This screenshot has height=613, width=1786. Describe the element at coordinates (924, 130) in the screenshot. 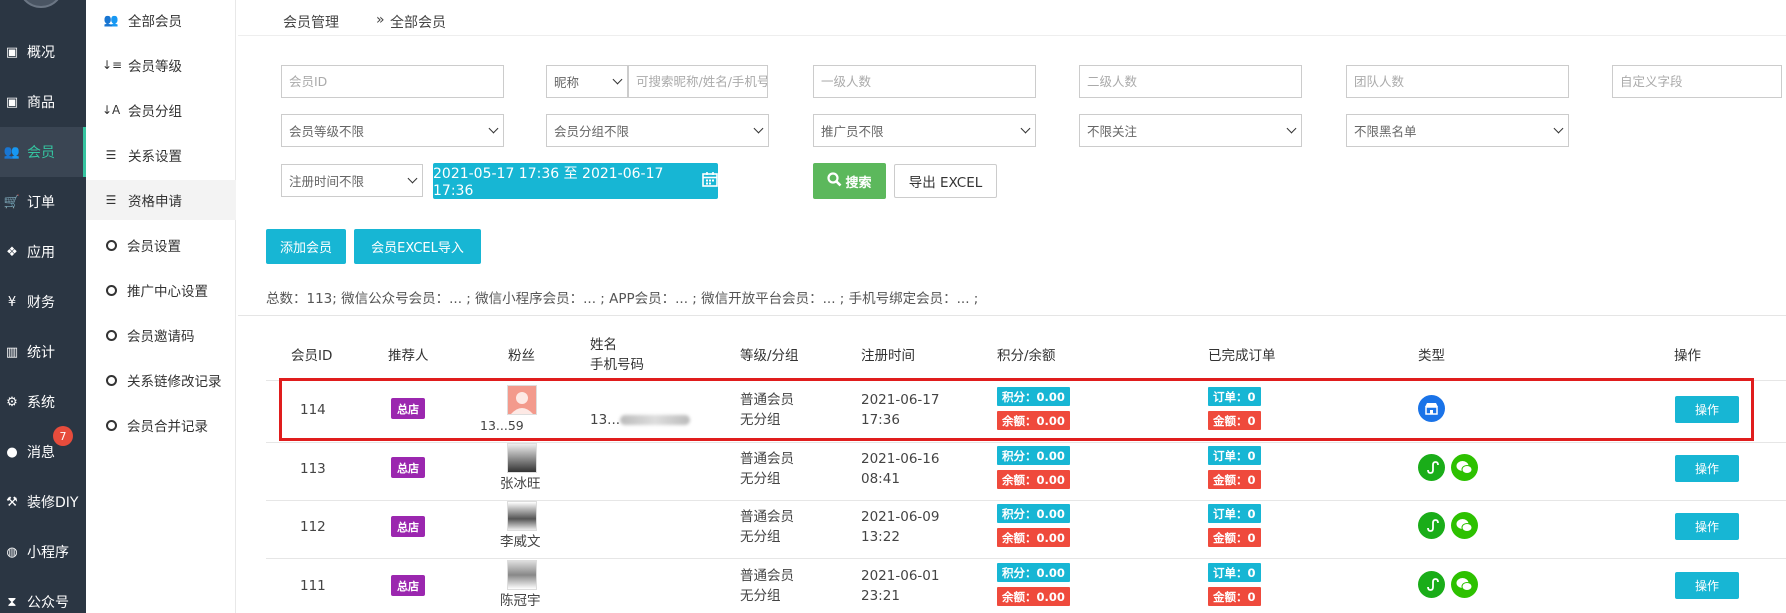

I see `promoter-select: 推广员不限` at that location.